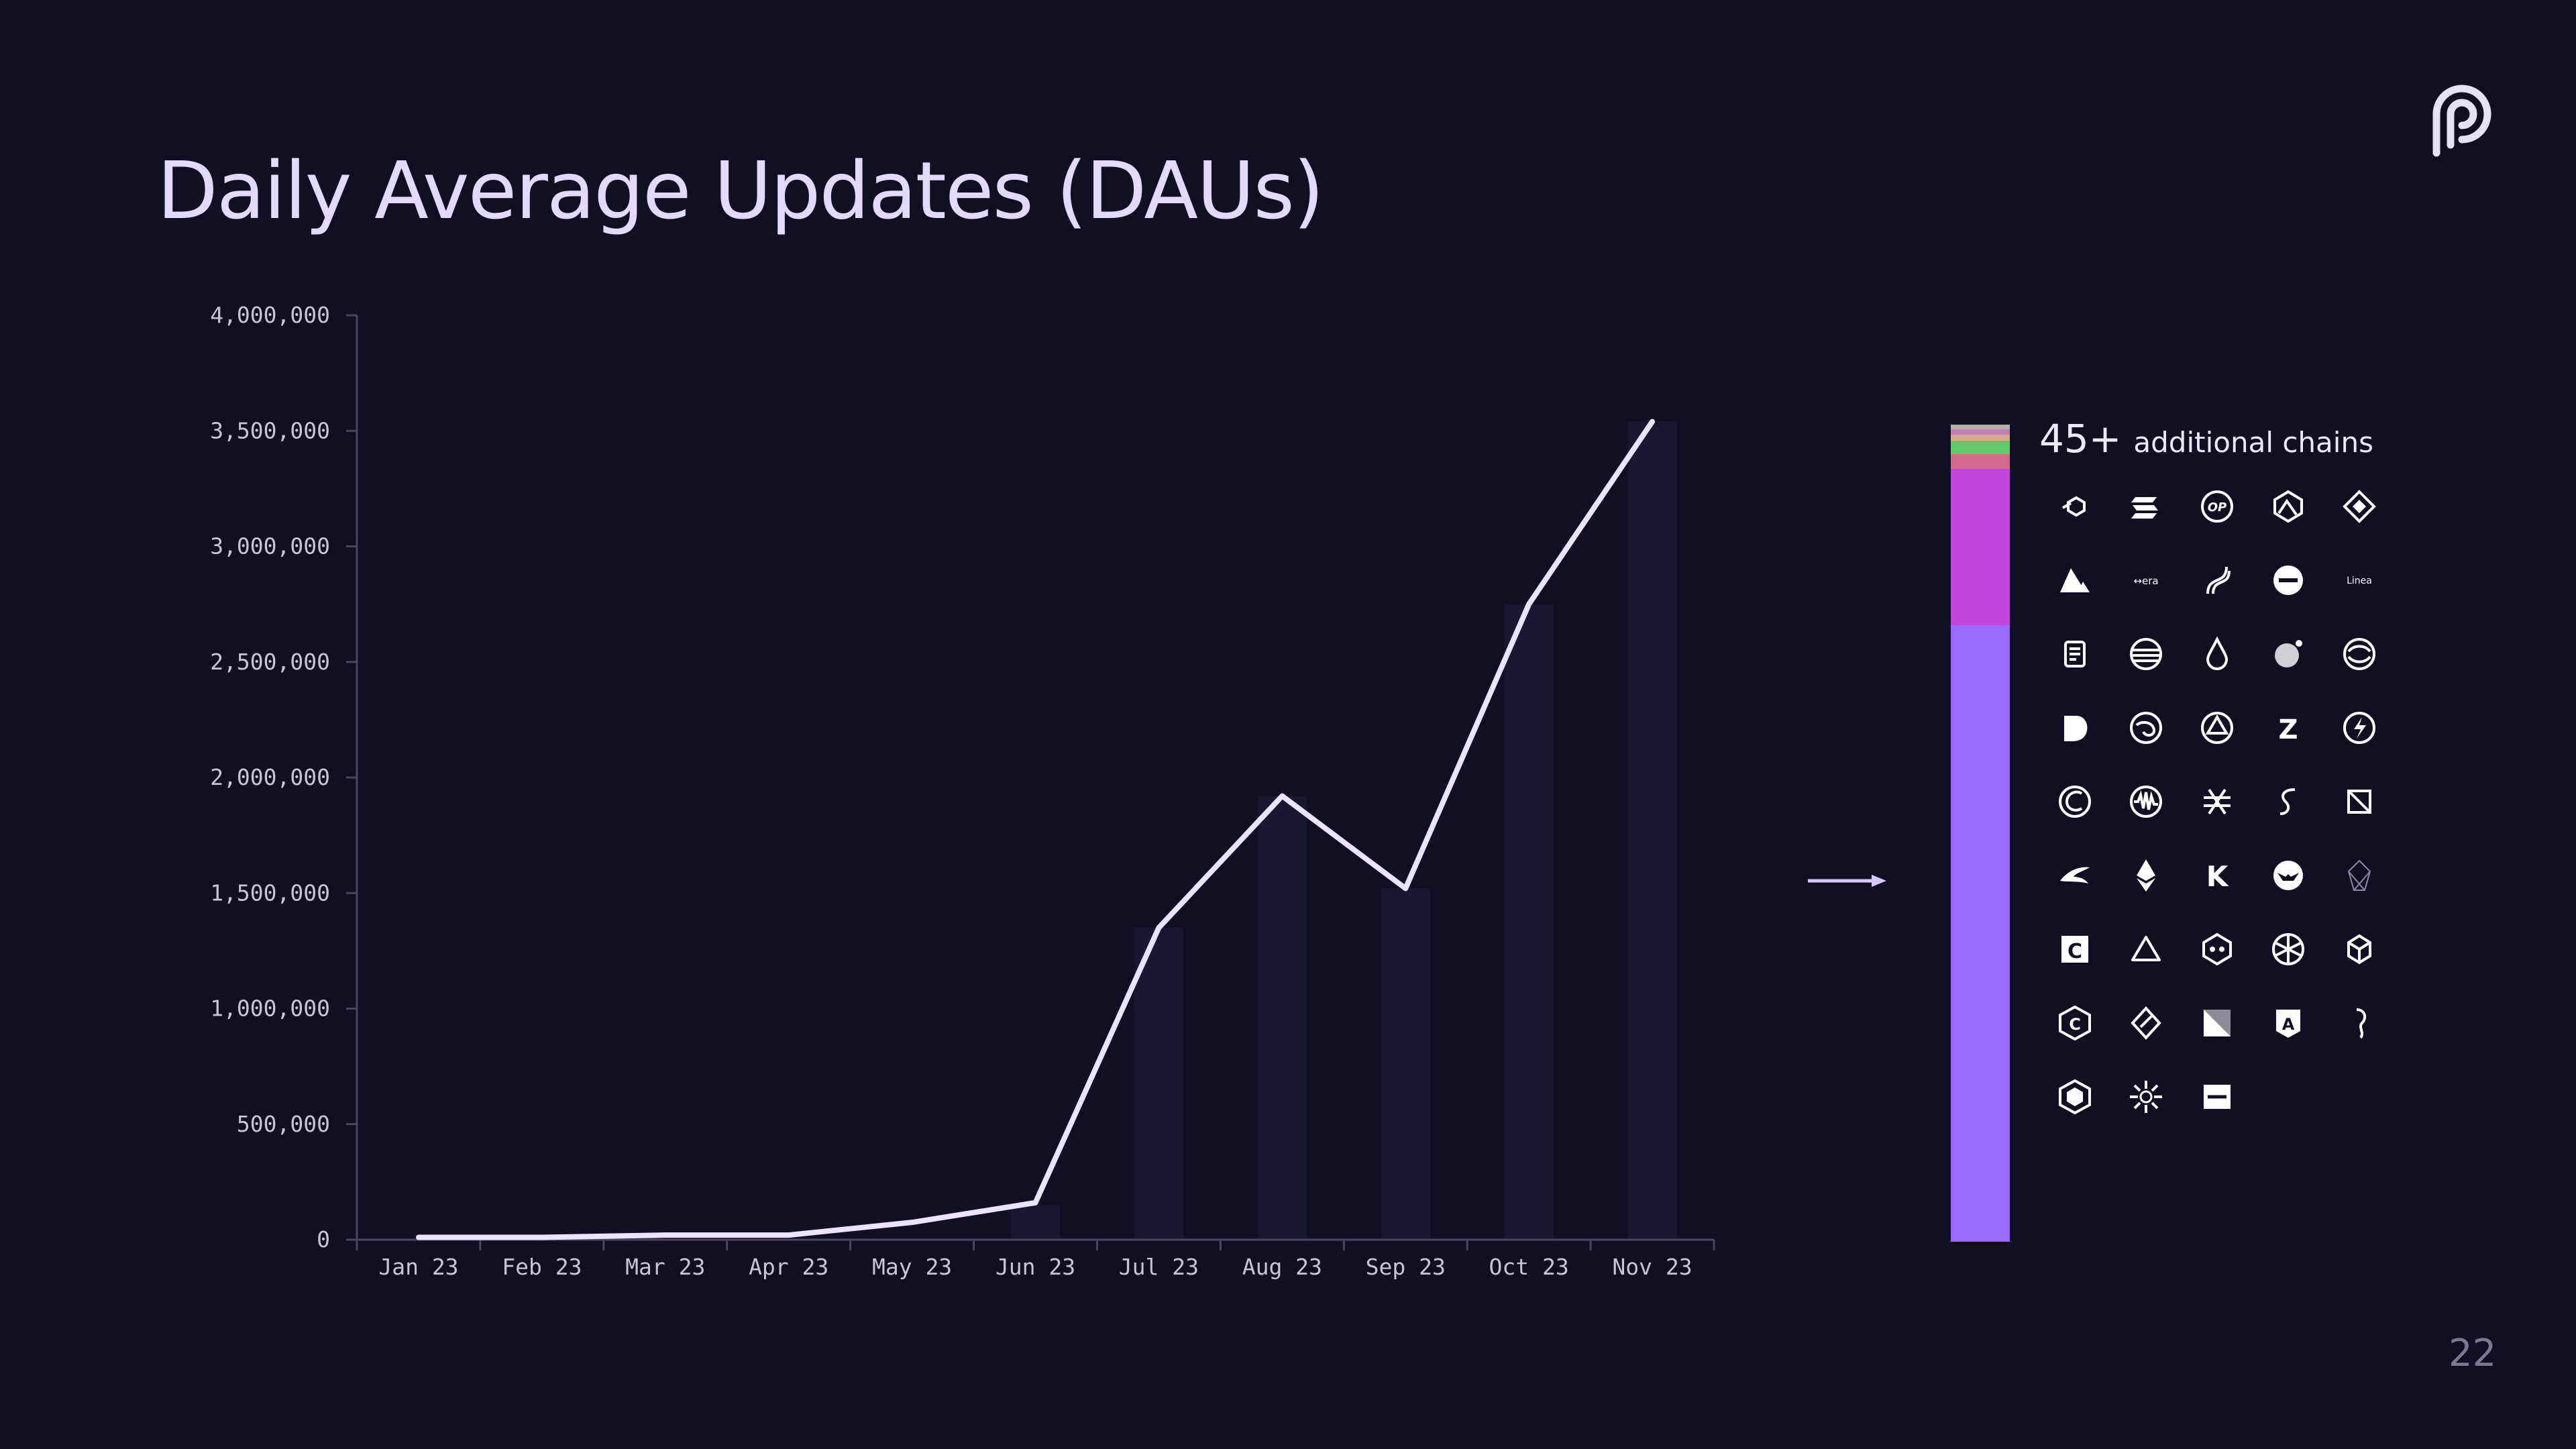 This screenshot has height=1449, width=2576. Describe the element at coordinates (270, 430) in the screenshot. I see `y-tick-label-7: 3,500,000` at that location.